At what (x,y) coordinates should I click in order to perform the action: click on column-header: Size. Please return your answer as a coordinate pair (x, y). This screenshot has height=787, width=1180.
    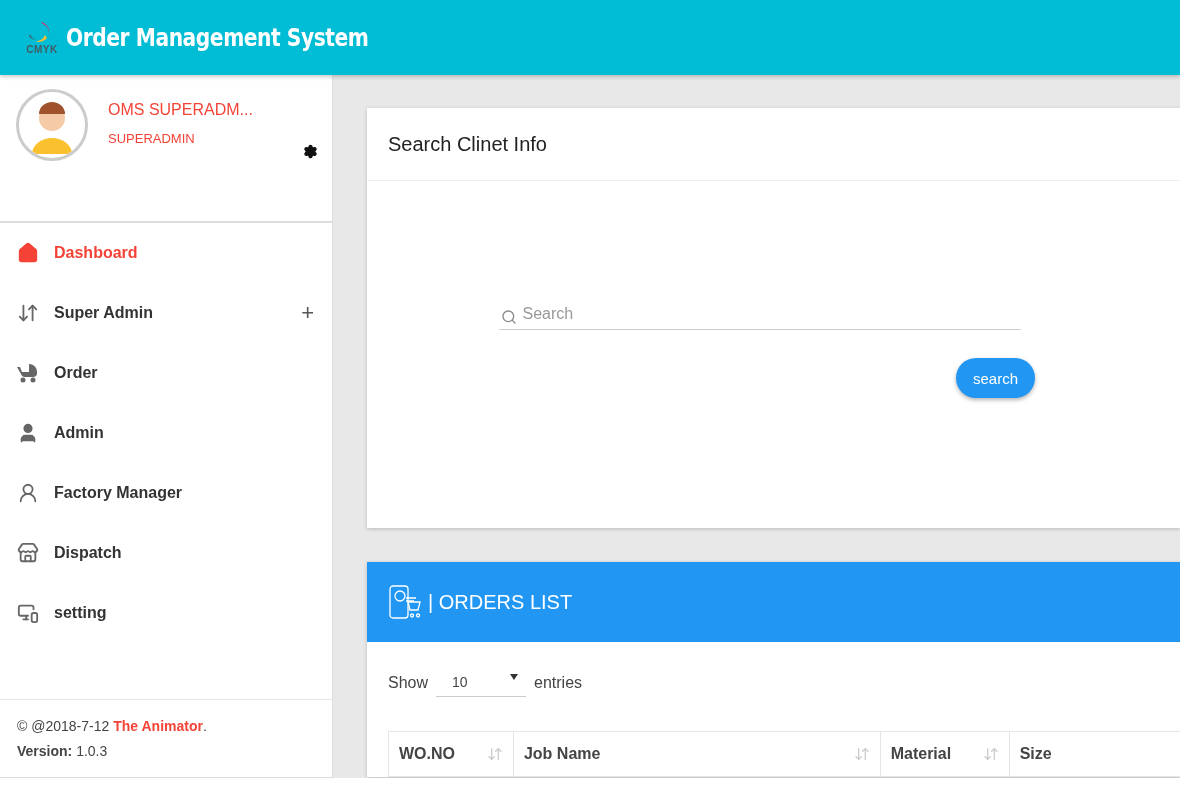
    Looking at the image, I should click on (1094, 754).